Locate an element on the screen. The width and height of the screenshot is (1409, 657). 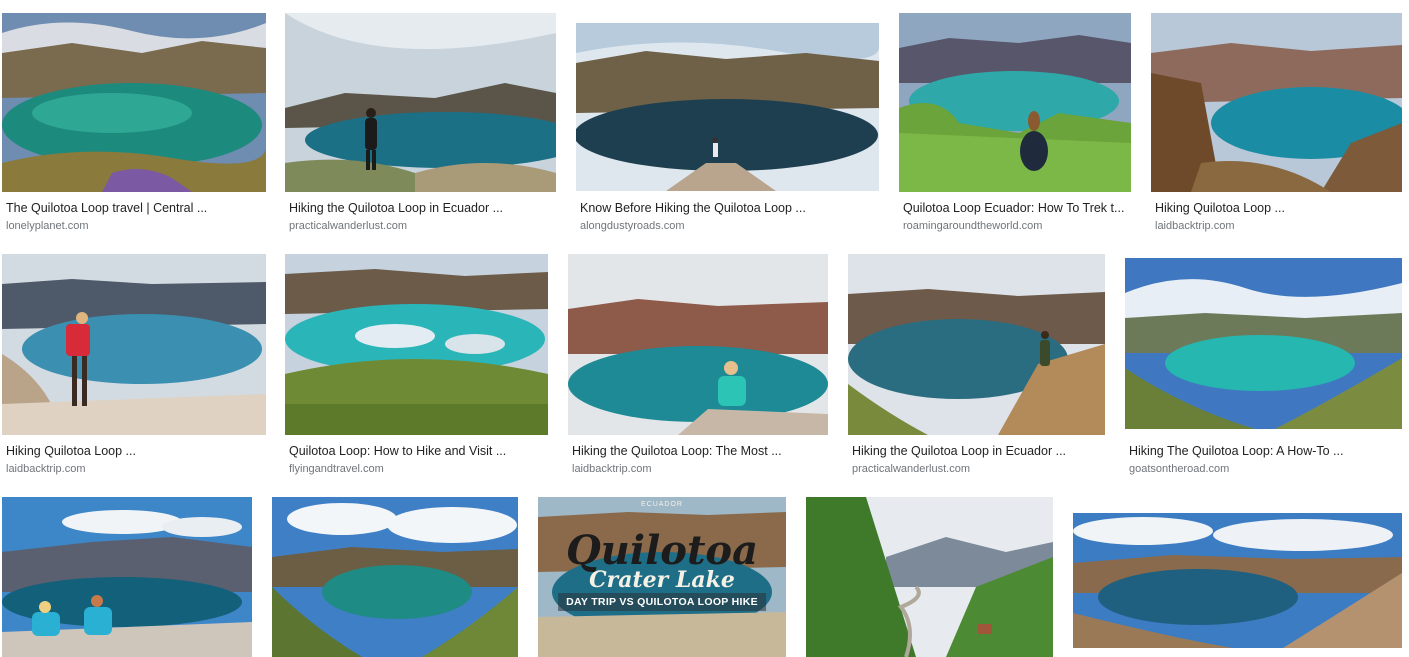
result-source: roamingaroundtheworld.com is located at coordinates (972, 226).